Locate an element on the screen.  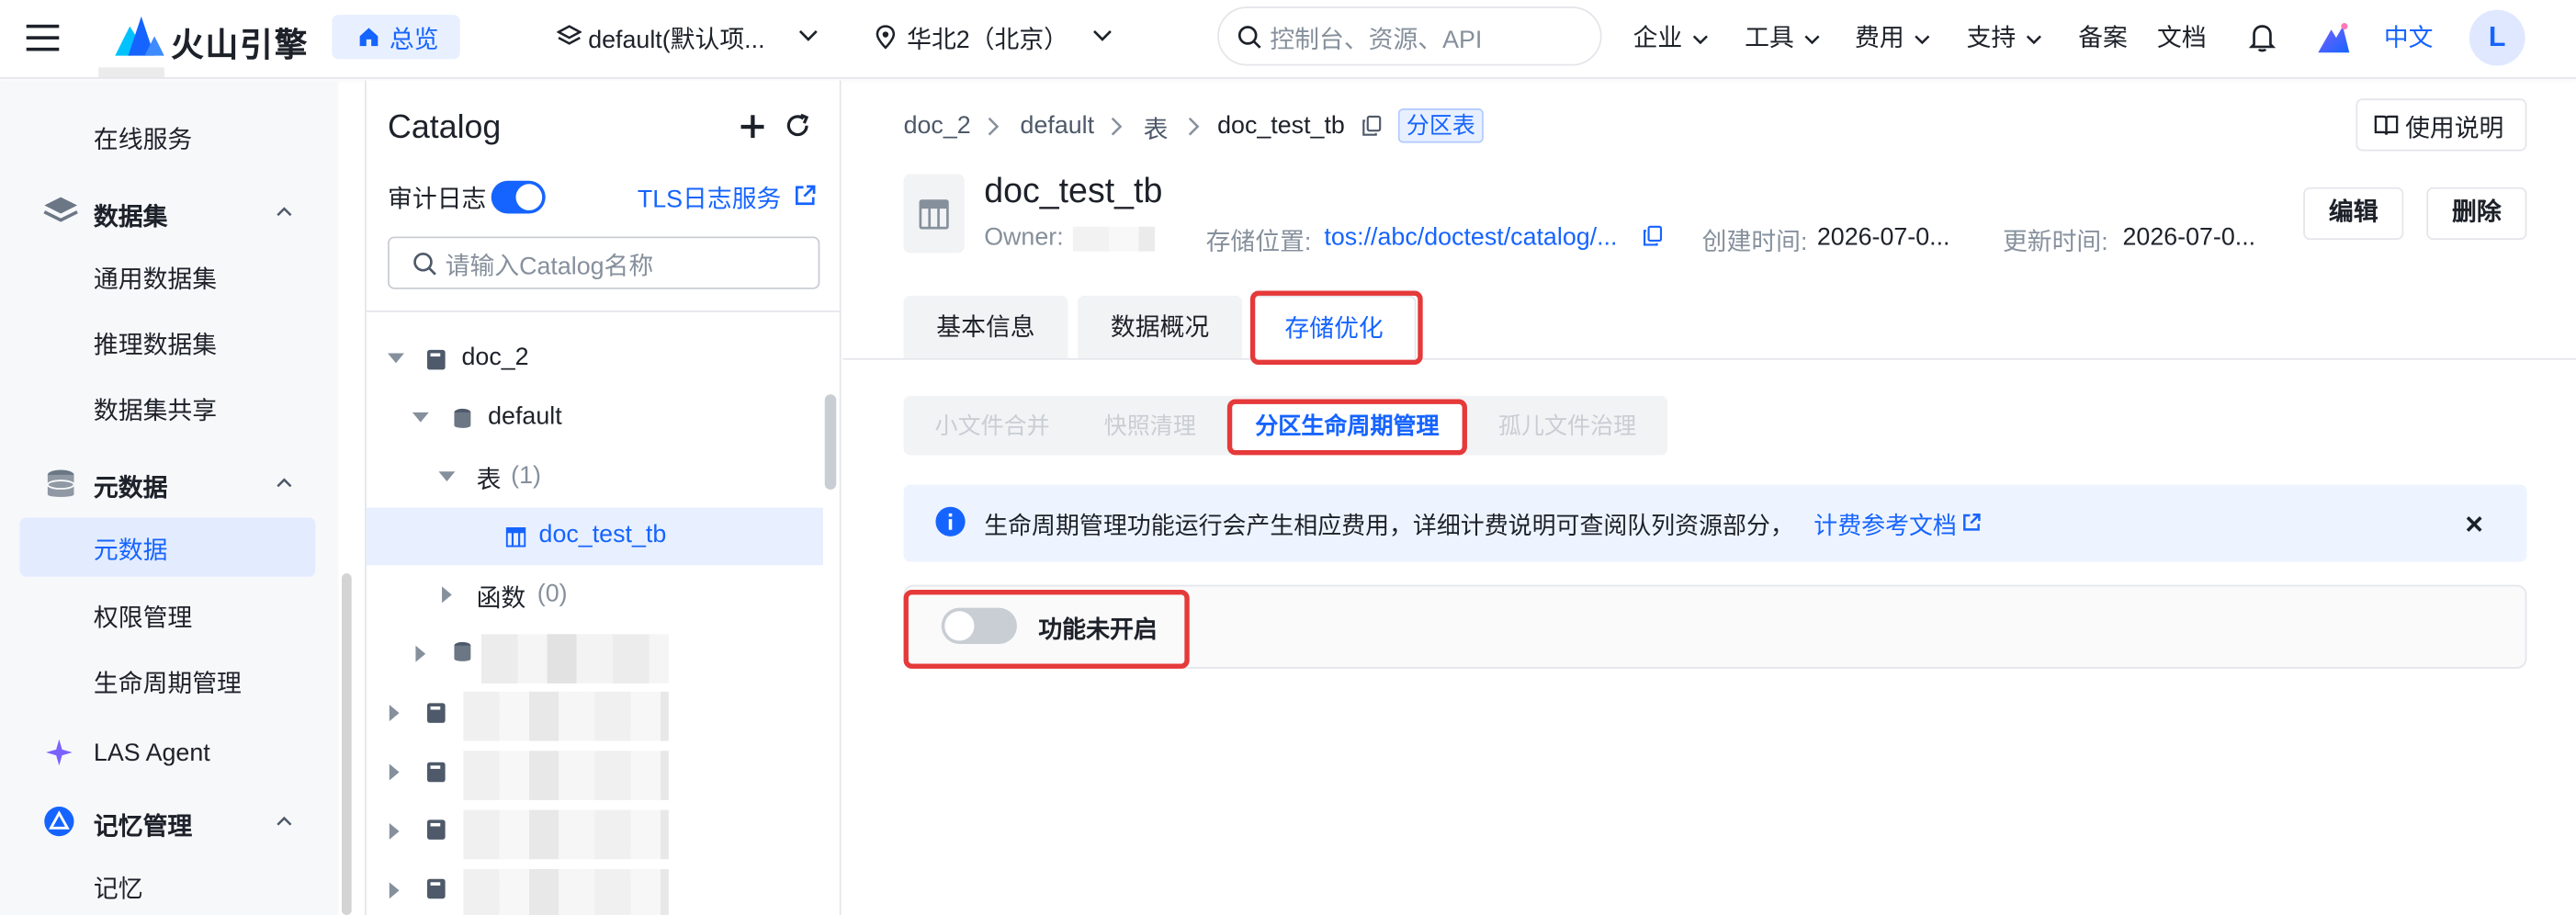
home-icon is located at coordinates (368, 37).